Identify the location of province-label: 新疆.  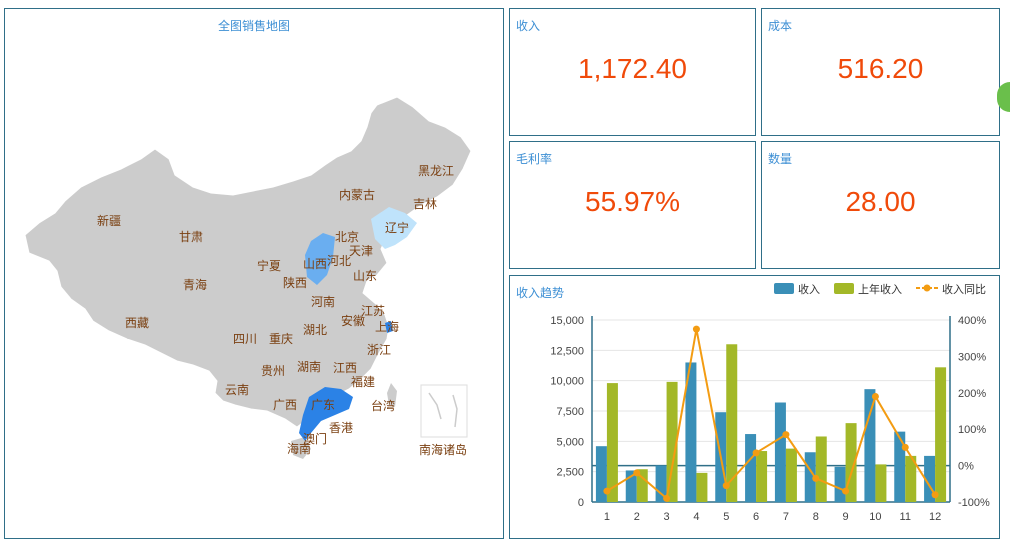
(109, 220).